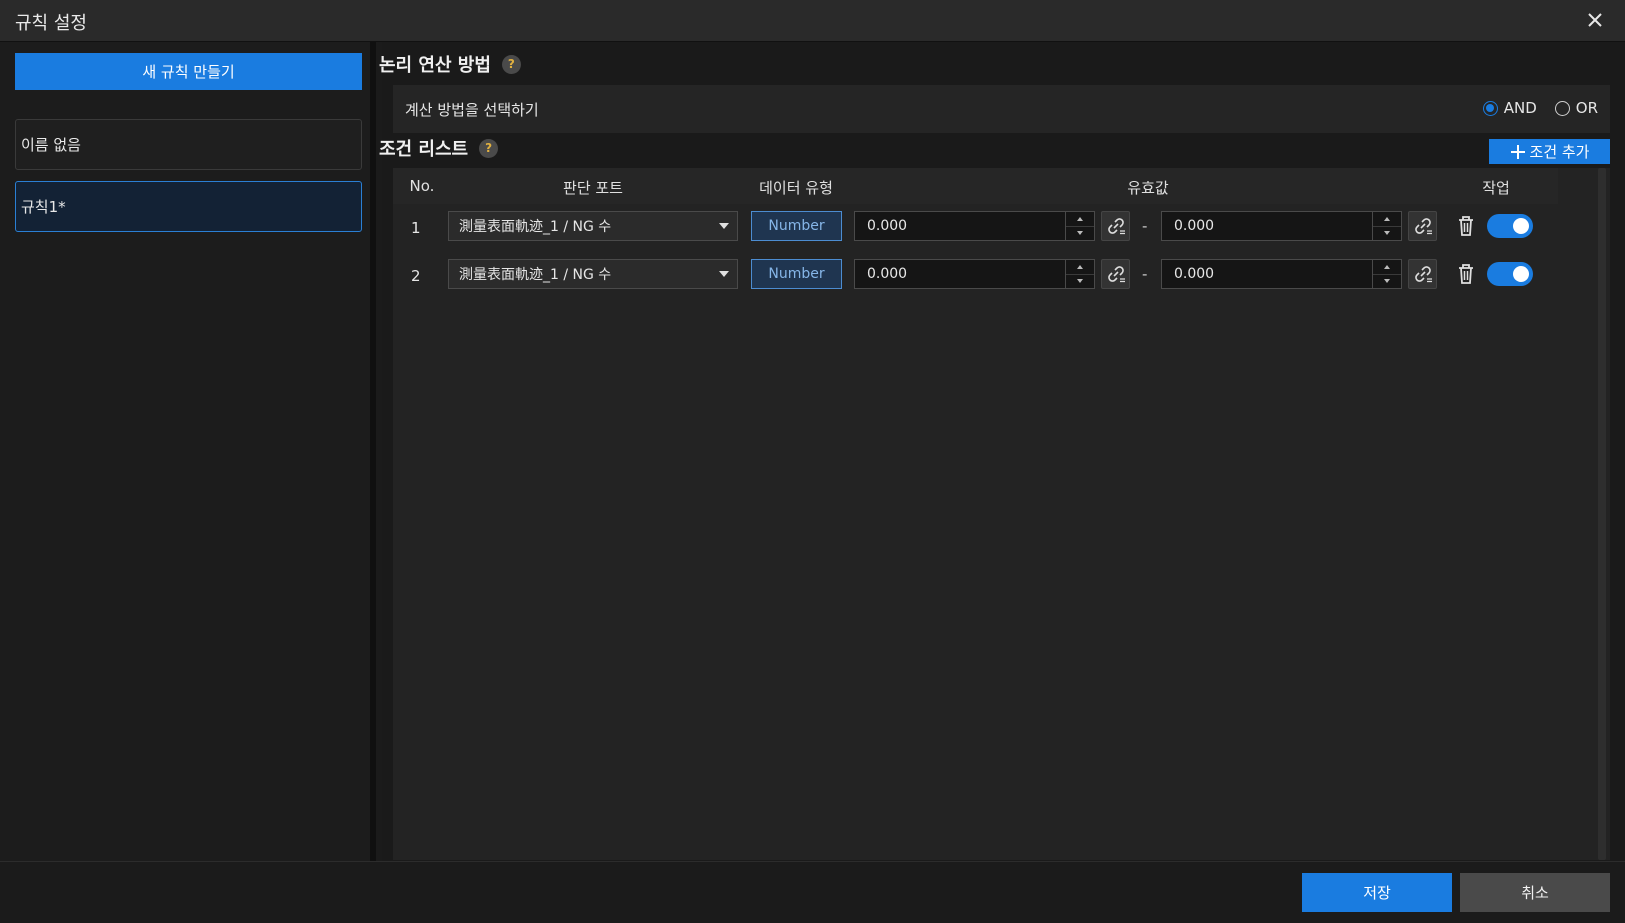 This screenshot has height=923, width=1625. What do you see at coordinates (416, 228) in the screenshot?
I see `row-number: 1` at bounding box center [416, 228].